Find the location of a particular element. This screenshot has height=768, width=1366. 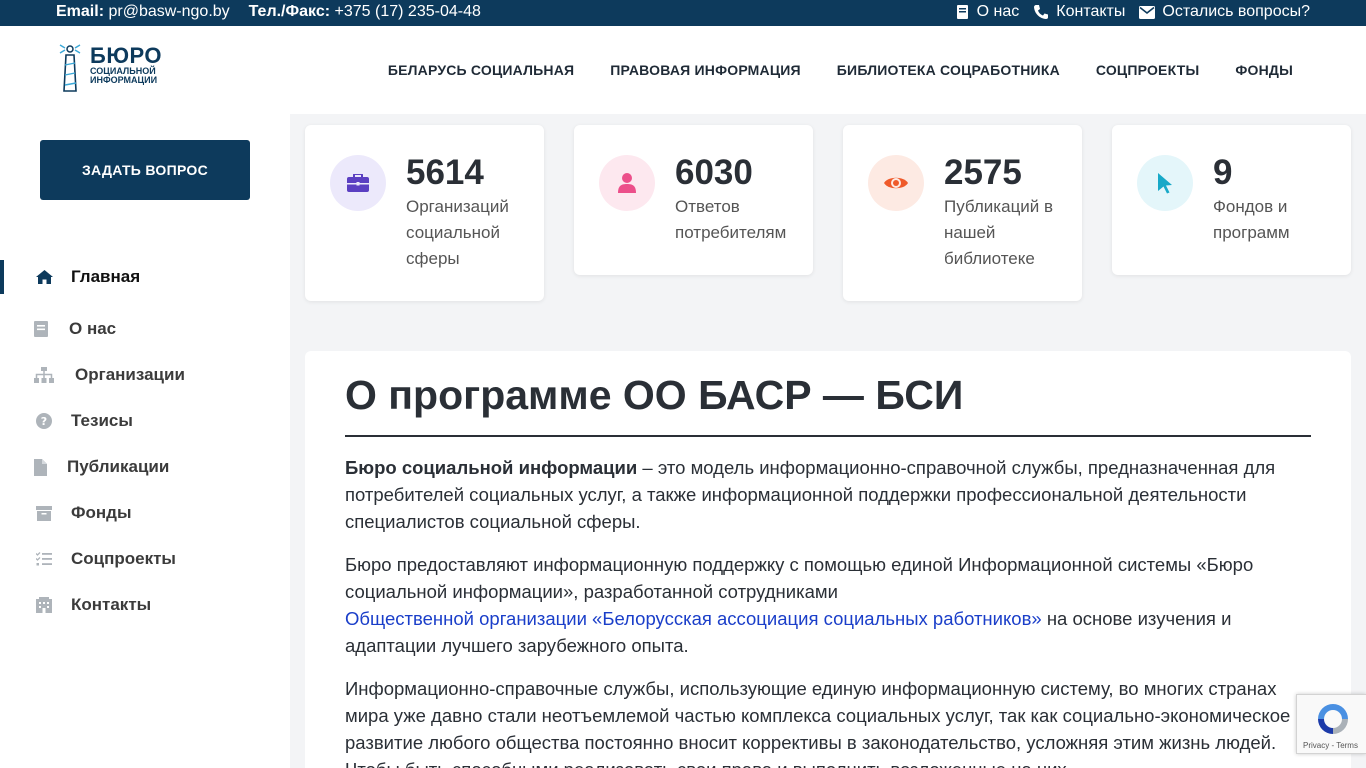

stat-number: 2575 is located at coordinates (983, 172).